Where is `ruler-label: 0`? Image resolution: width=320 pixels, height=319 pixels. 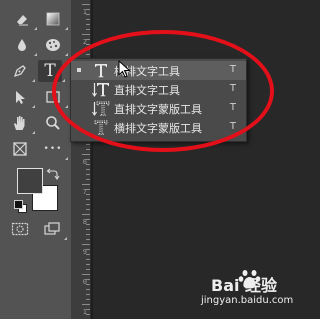
ruler-label: 0 is located at coordinates (84, 282).